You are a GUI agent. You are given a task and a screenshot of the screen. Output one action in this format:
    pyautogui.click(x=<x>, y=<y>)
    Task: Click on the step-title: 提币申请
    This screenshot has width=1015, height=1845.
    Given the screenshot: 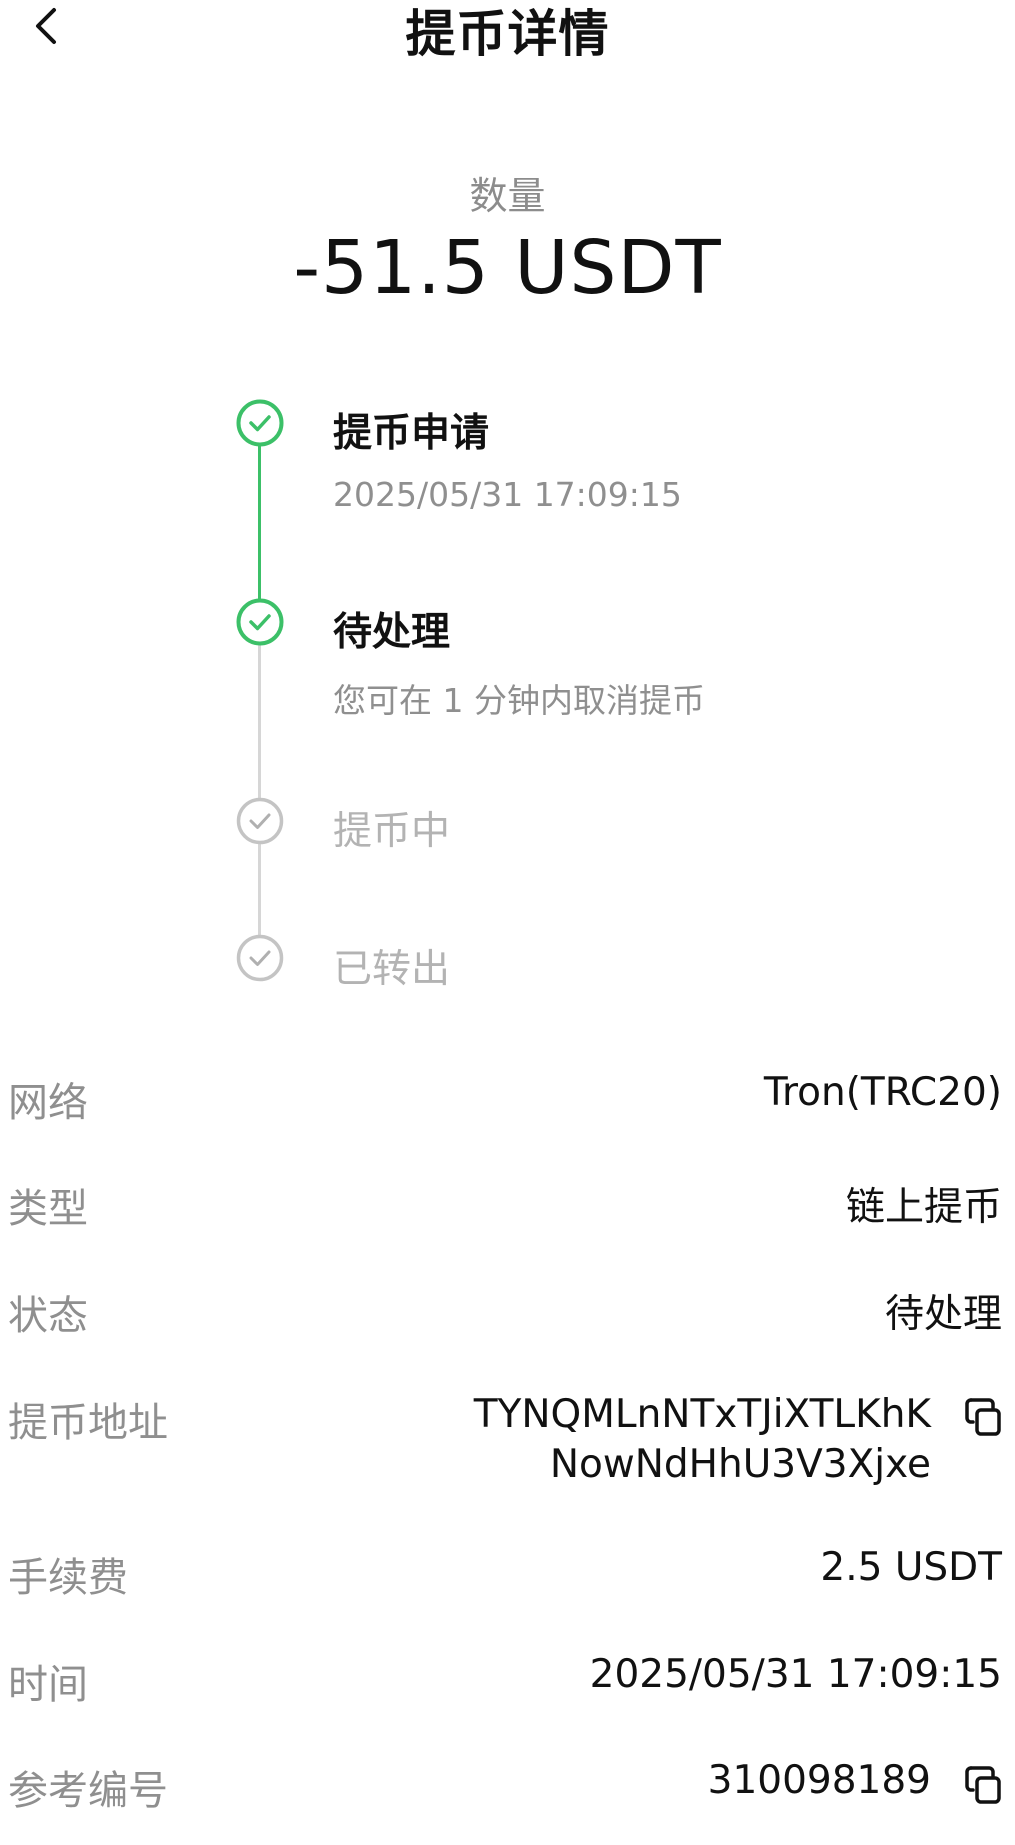 What is the action you would take?
    pyautogui.click(x=411, y=433)
    